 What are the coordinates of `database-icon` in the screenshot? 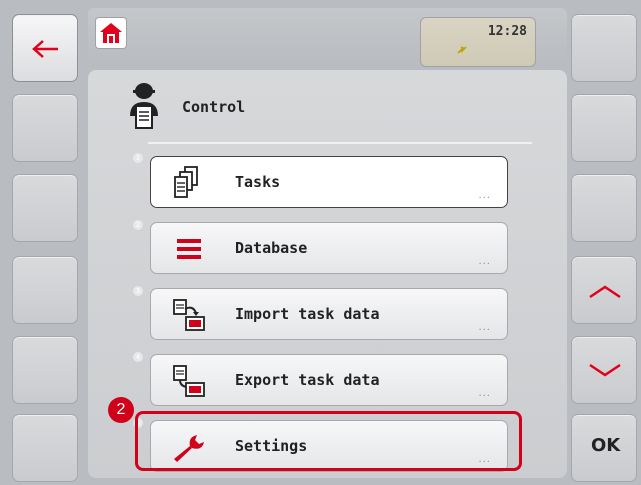 It's located at (189, 249).